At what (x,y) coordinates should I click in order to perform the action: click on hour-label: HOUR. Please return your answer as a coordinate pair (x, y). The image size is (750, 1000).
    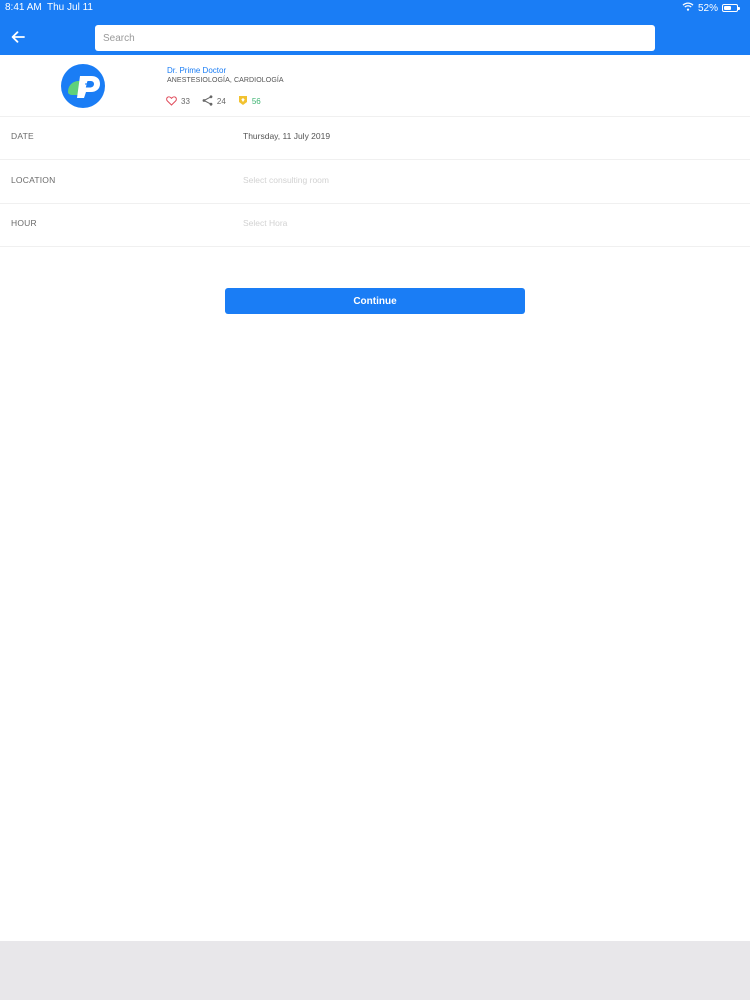
    Looking at the image, I should click on (24, 223).